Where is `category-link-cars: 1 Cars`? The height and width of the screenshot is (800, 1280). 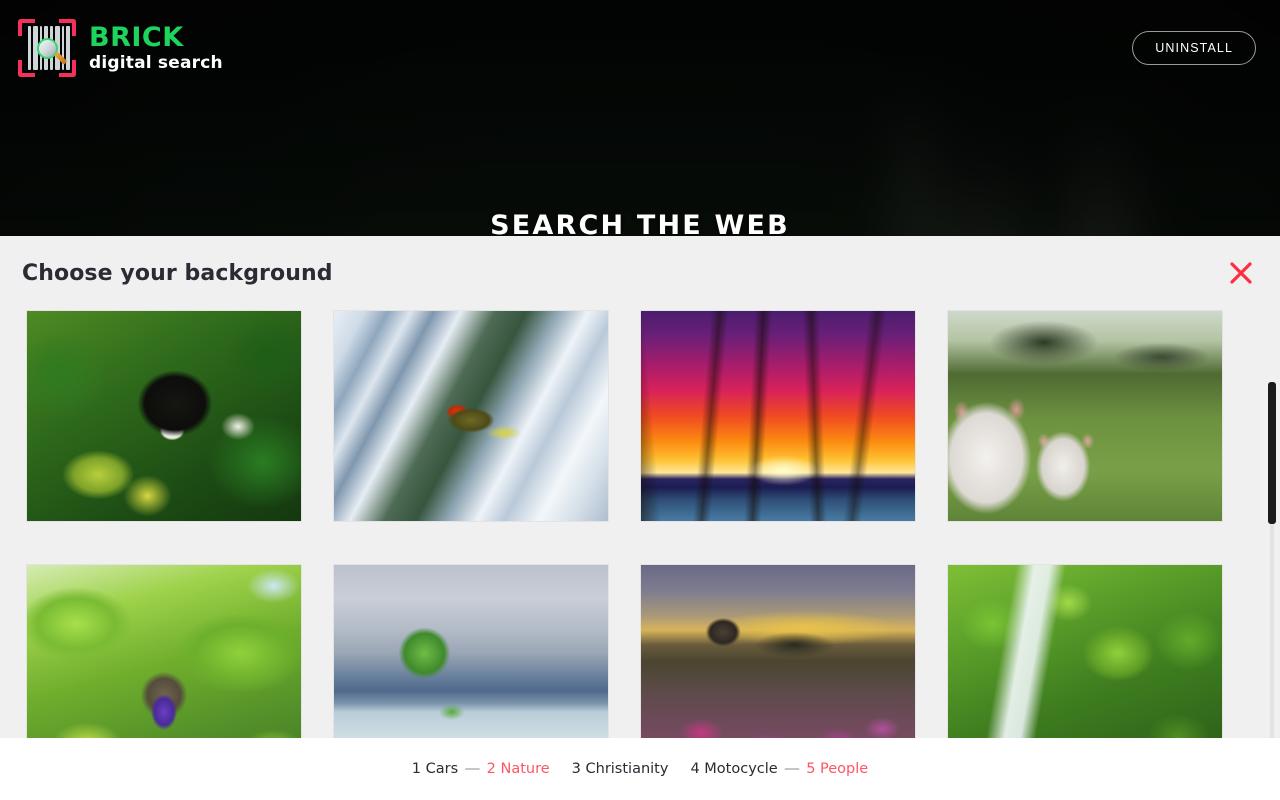
category-link-cars: 1 Cars is located at coordinates (435, 769).